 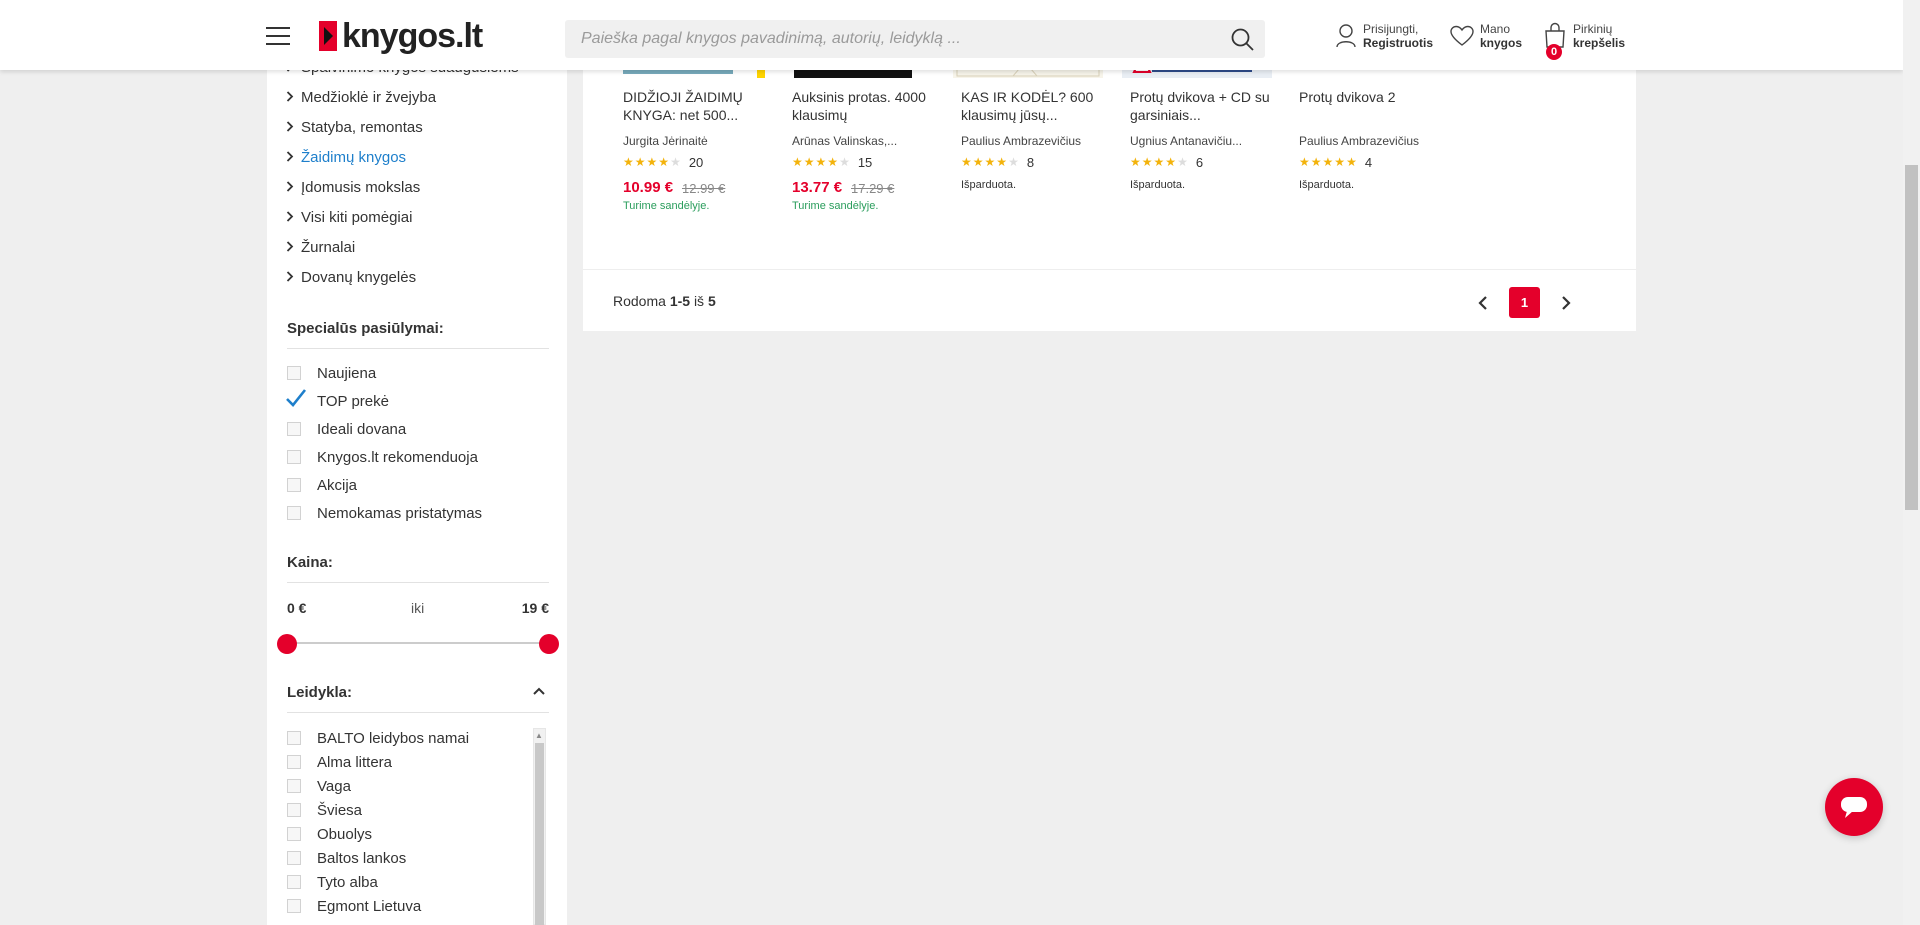 What do you see at coordinates (1584, 41) in the screenshot?
I see `cart-link: 0 Pirkinių krepšelis` at bounding box center [1584, 41].